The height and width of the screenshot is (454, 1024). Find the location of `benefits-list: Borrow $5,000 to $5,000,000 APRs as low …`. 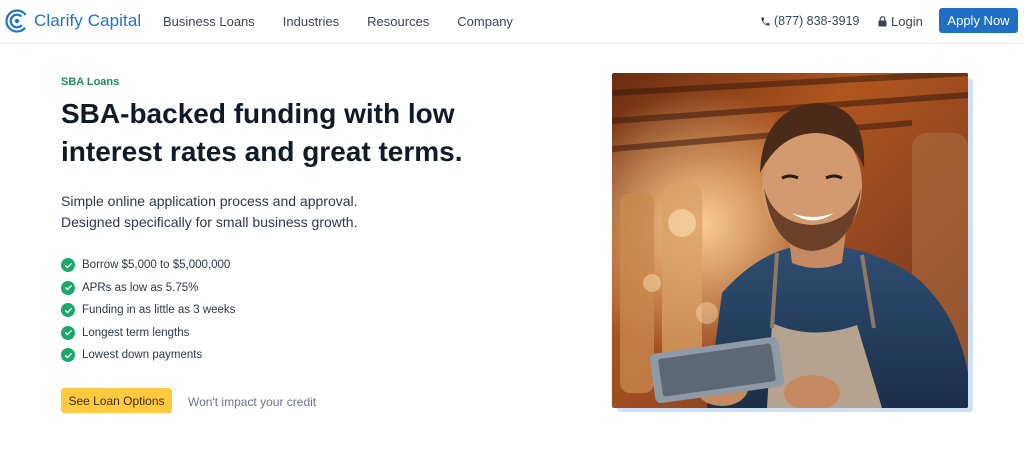

benefits-list: Borrow $5,000 to $5,000,000 APRs as low … is located at coordinates (148, 310).